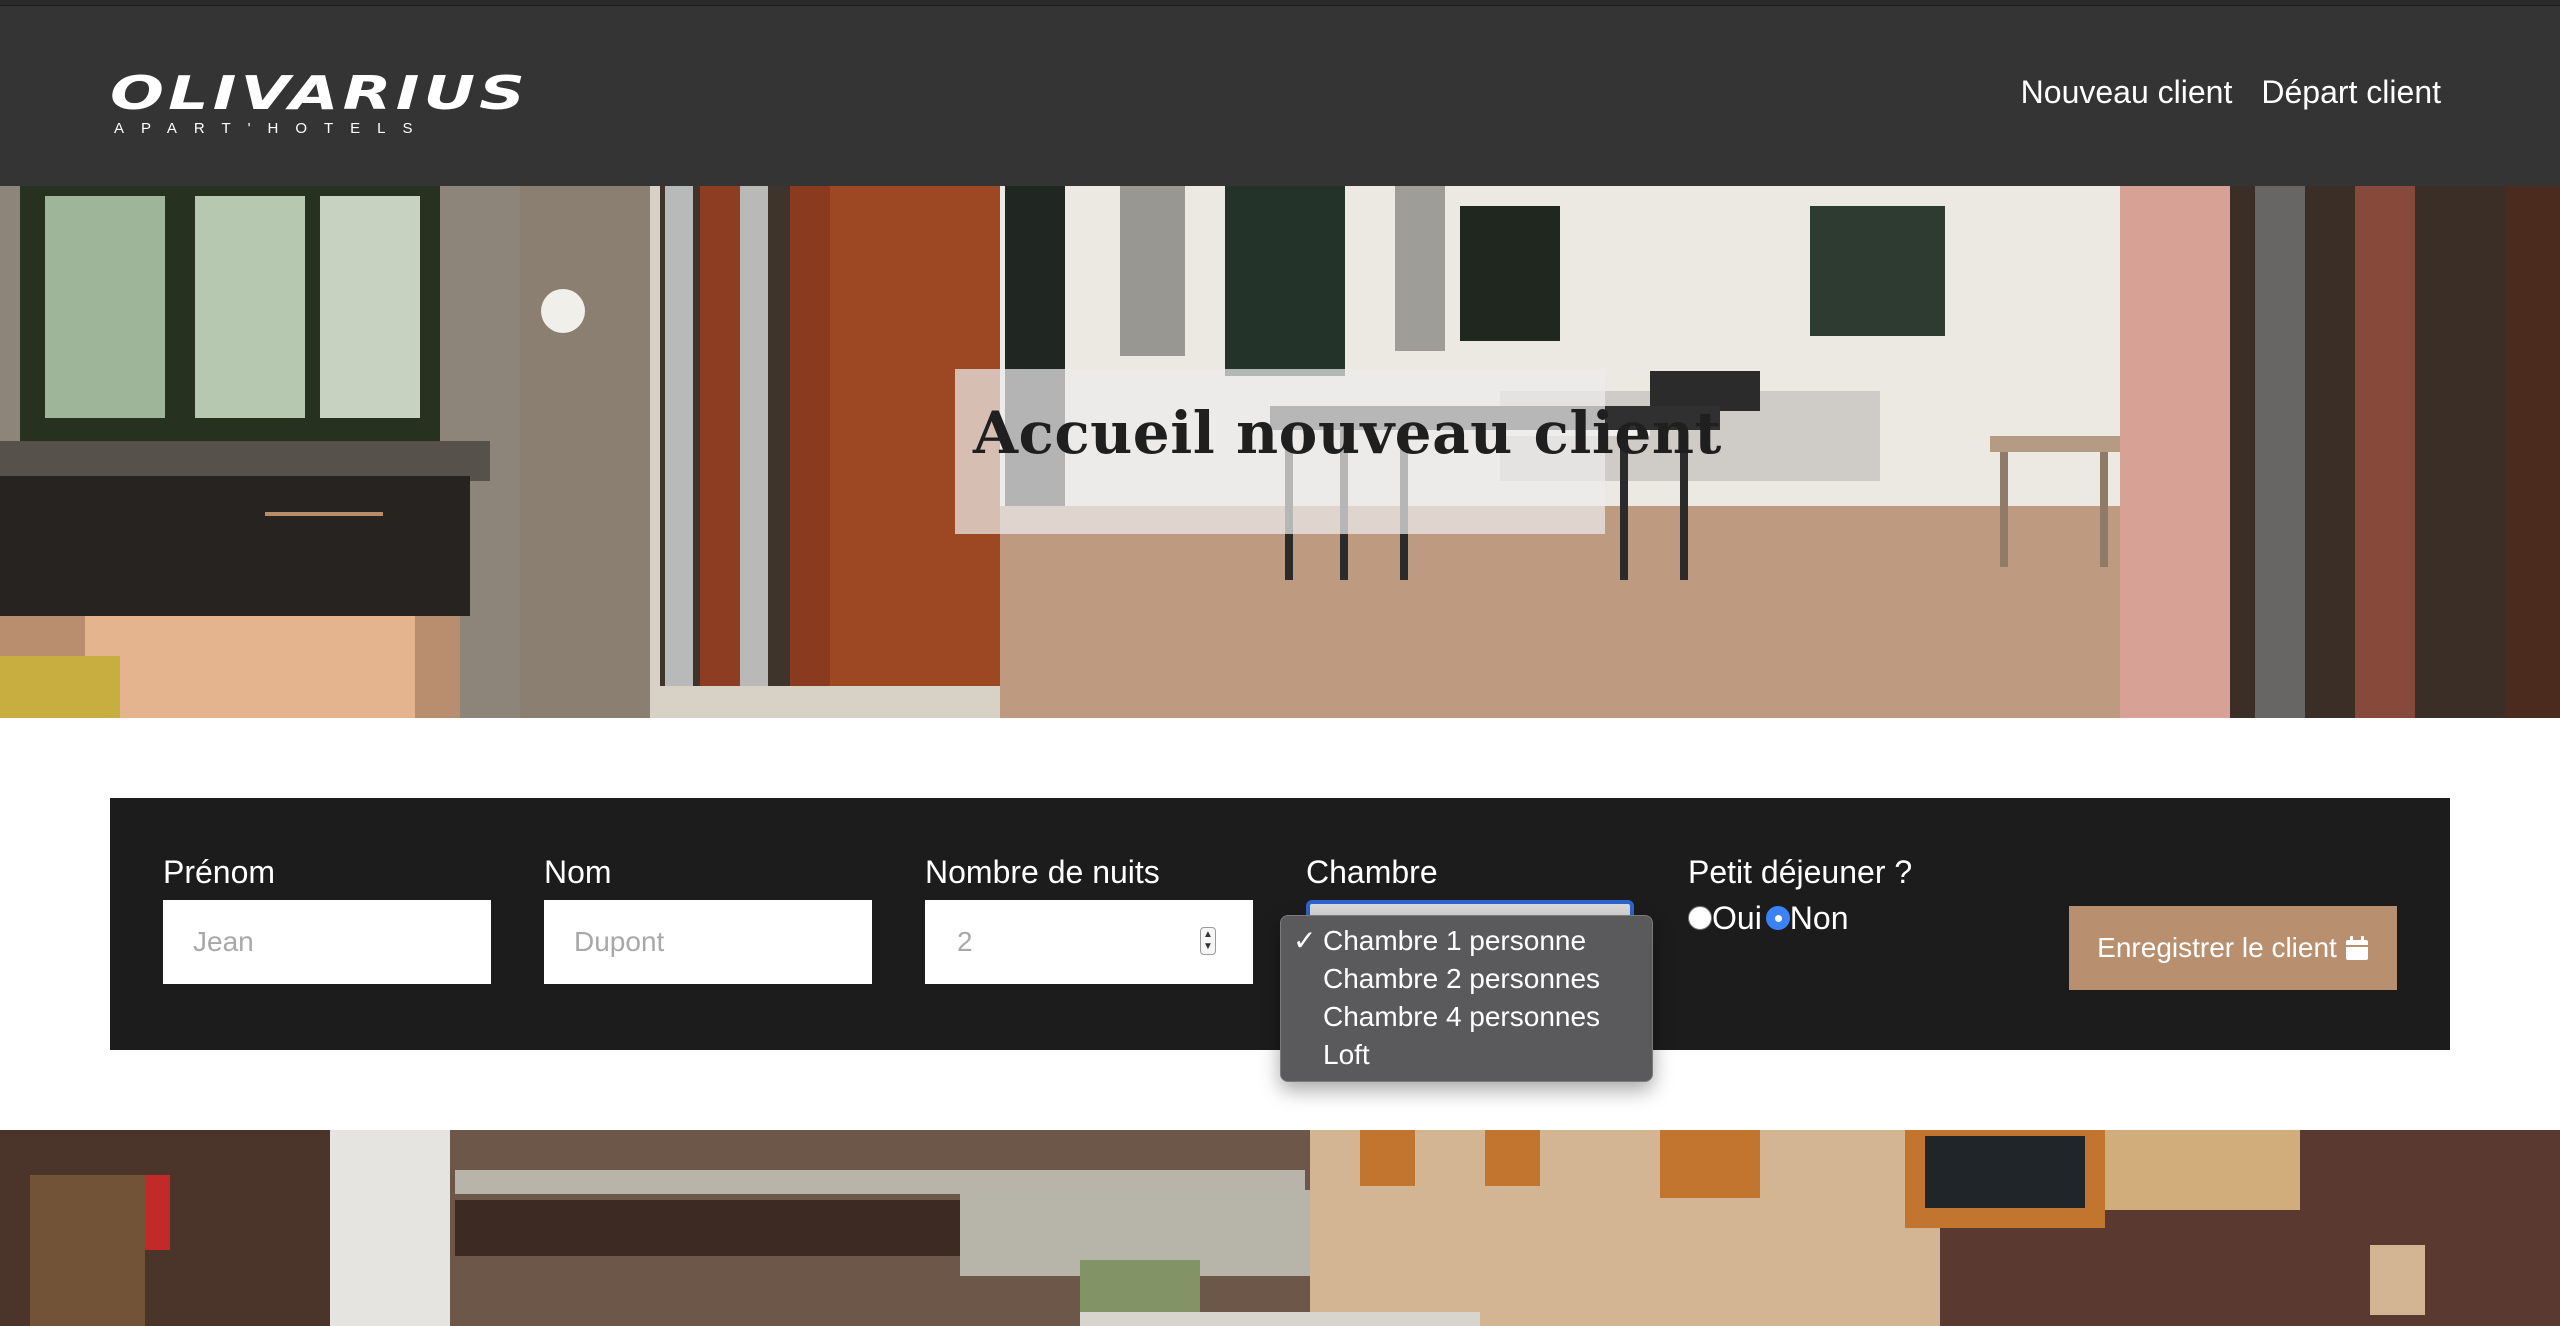  I want to click on nav-client-departure-link: Départ client, so click(2351, 92).